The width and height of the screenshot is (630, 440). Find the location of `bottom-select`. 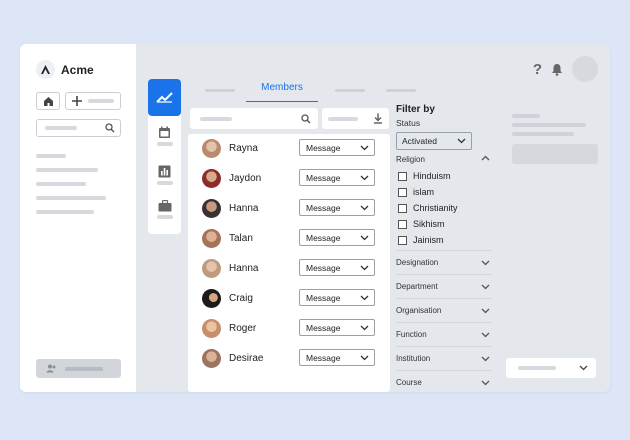

bottom-select is located at coordinates (551, 368).